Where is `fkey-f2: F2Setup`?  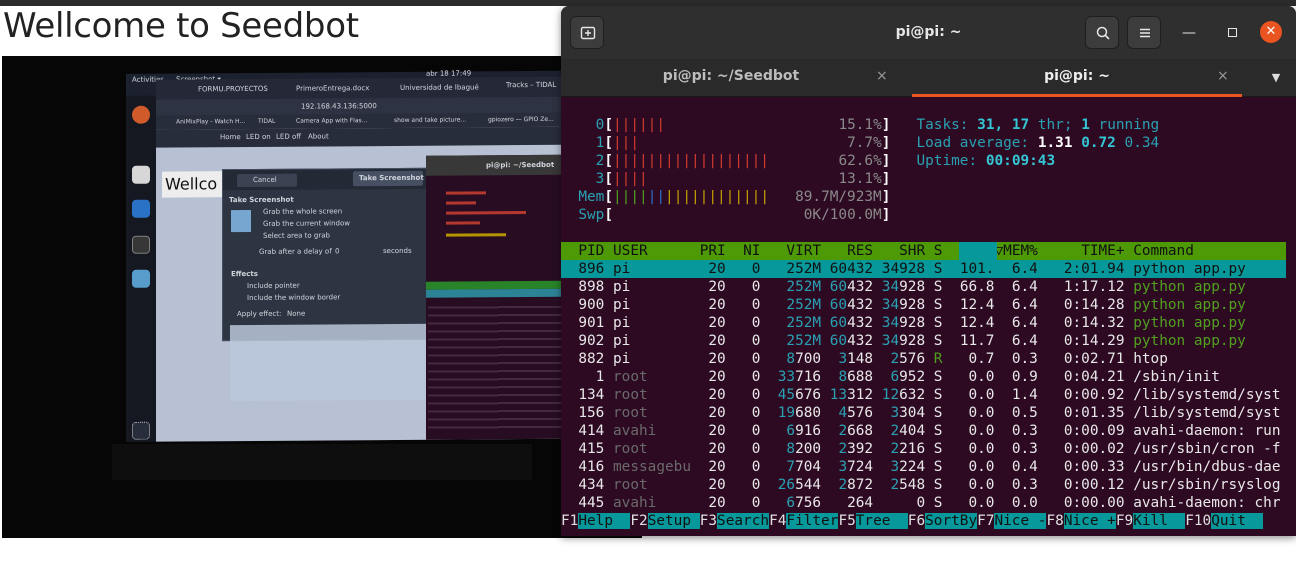
fkey-f2: F2Setup is located at coordinates (665, 521).